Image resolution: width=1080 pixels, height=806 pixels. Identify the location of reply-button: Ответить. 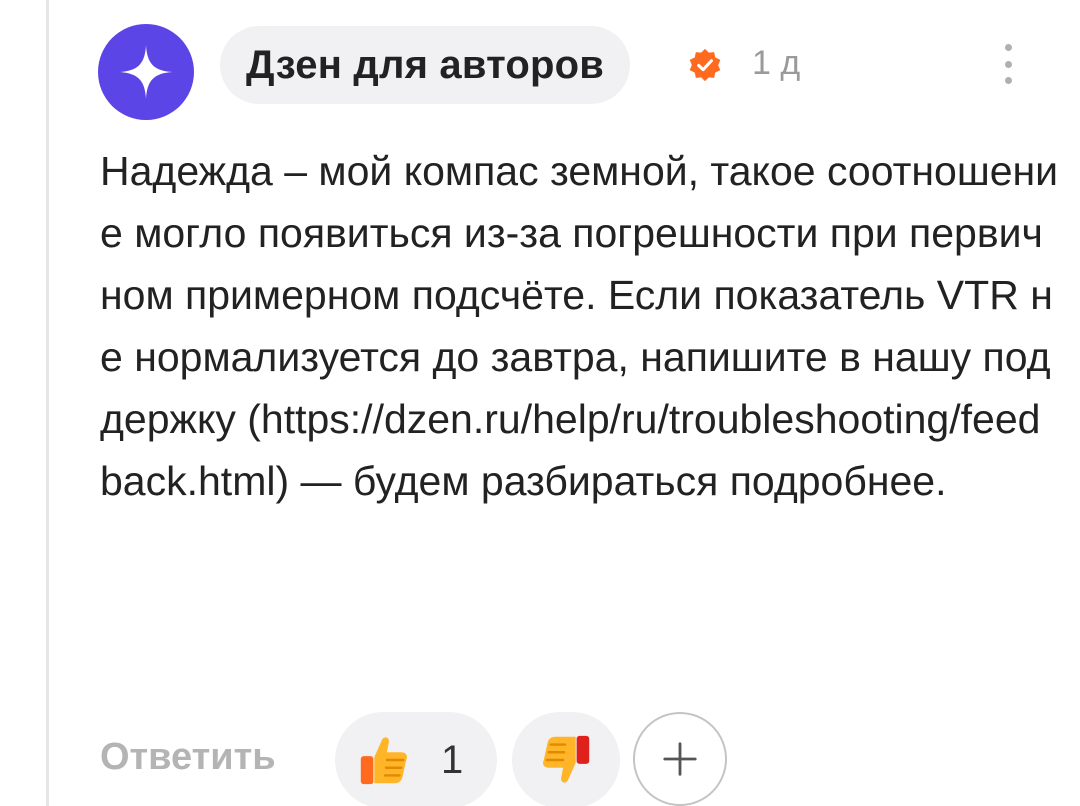
(188, 757).